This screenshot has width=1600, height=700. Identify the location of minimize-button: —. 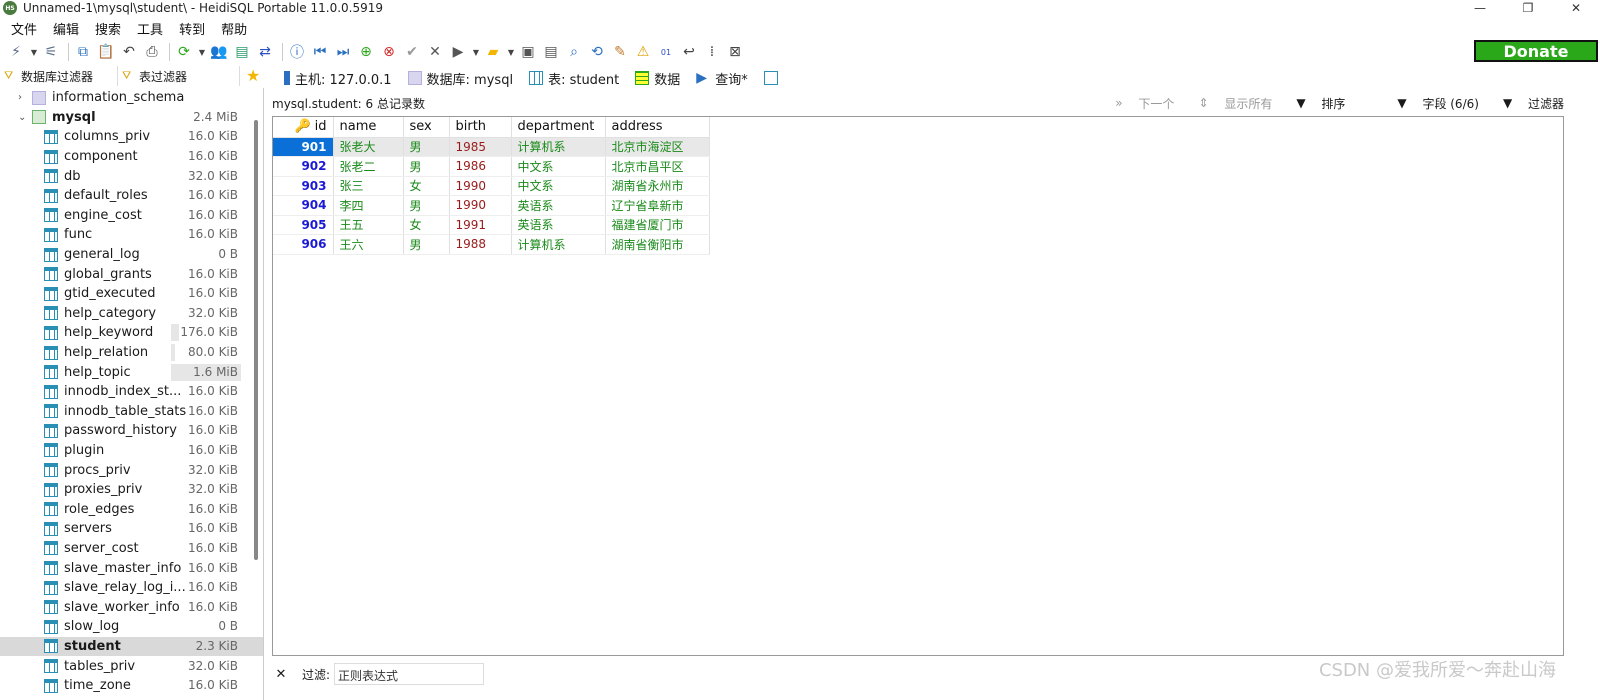
(1480, 8).